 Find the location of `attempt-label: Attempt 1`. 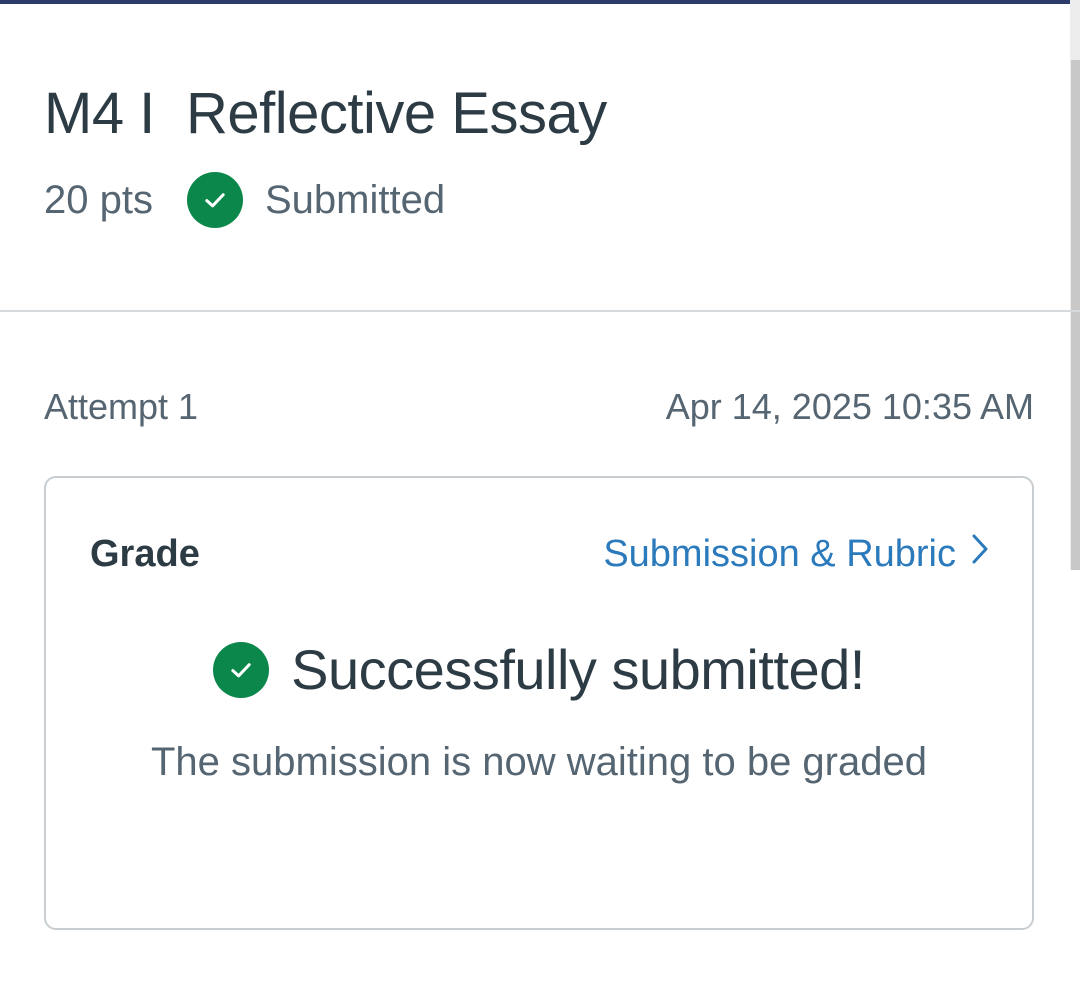

attempt-label: Attempt 1 is located at coordinates (121, 406).